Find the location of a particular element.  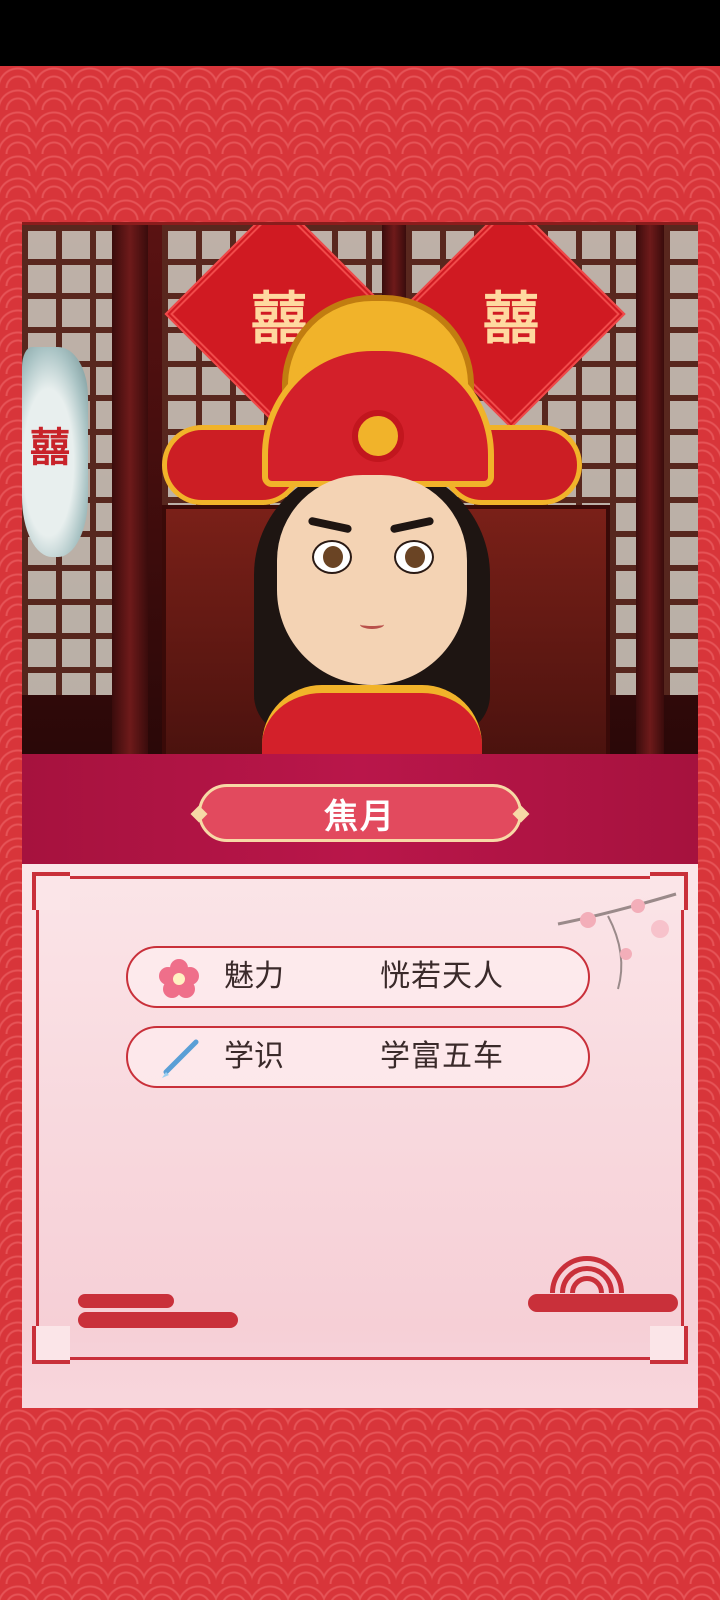

character-name: 焦月 is located at coordinates (360, 816).